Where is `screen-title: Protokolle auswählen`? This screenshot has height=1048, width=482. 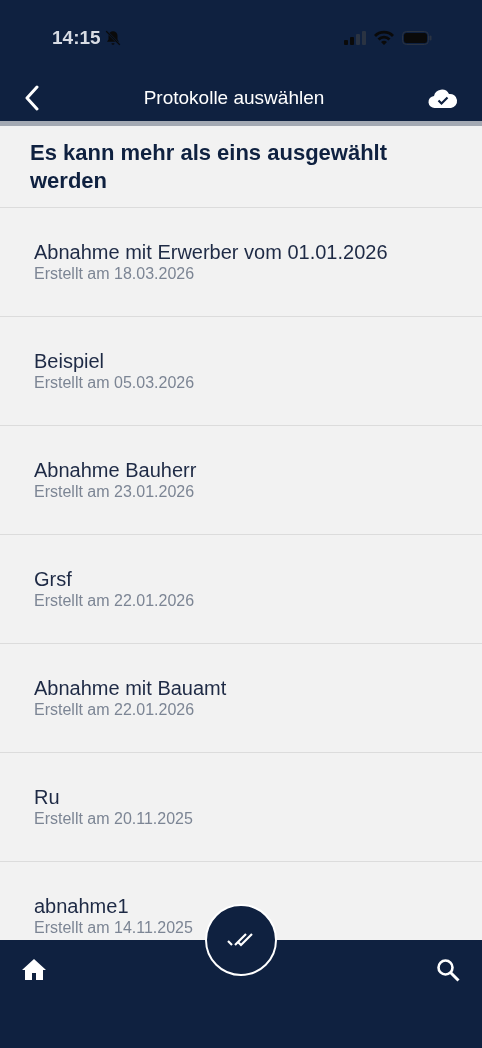 screen-title: Protokolle auswählen is located at coordinates (234, 98).